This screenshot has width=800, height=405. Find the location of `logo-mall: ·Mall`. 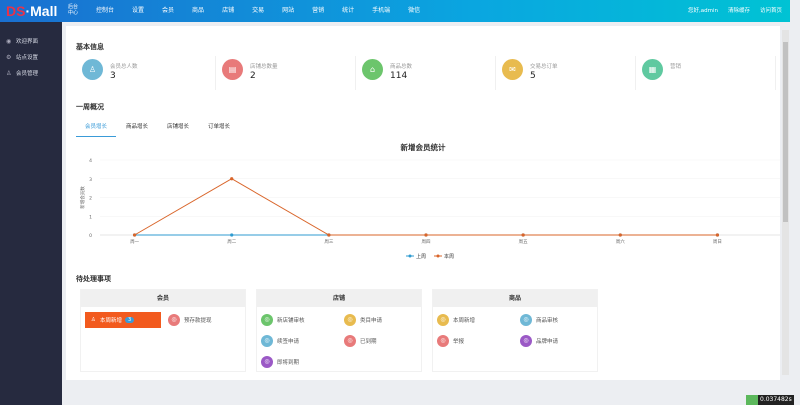

logo-mall: ·Mall is located at coordinates (41, 11).